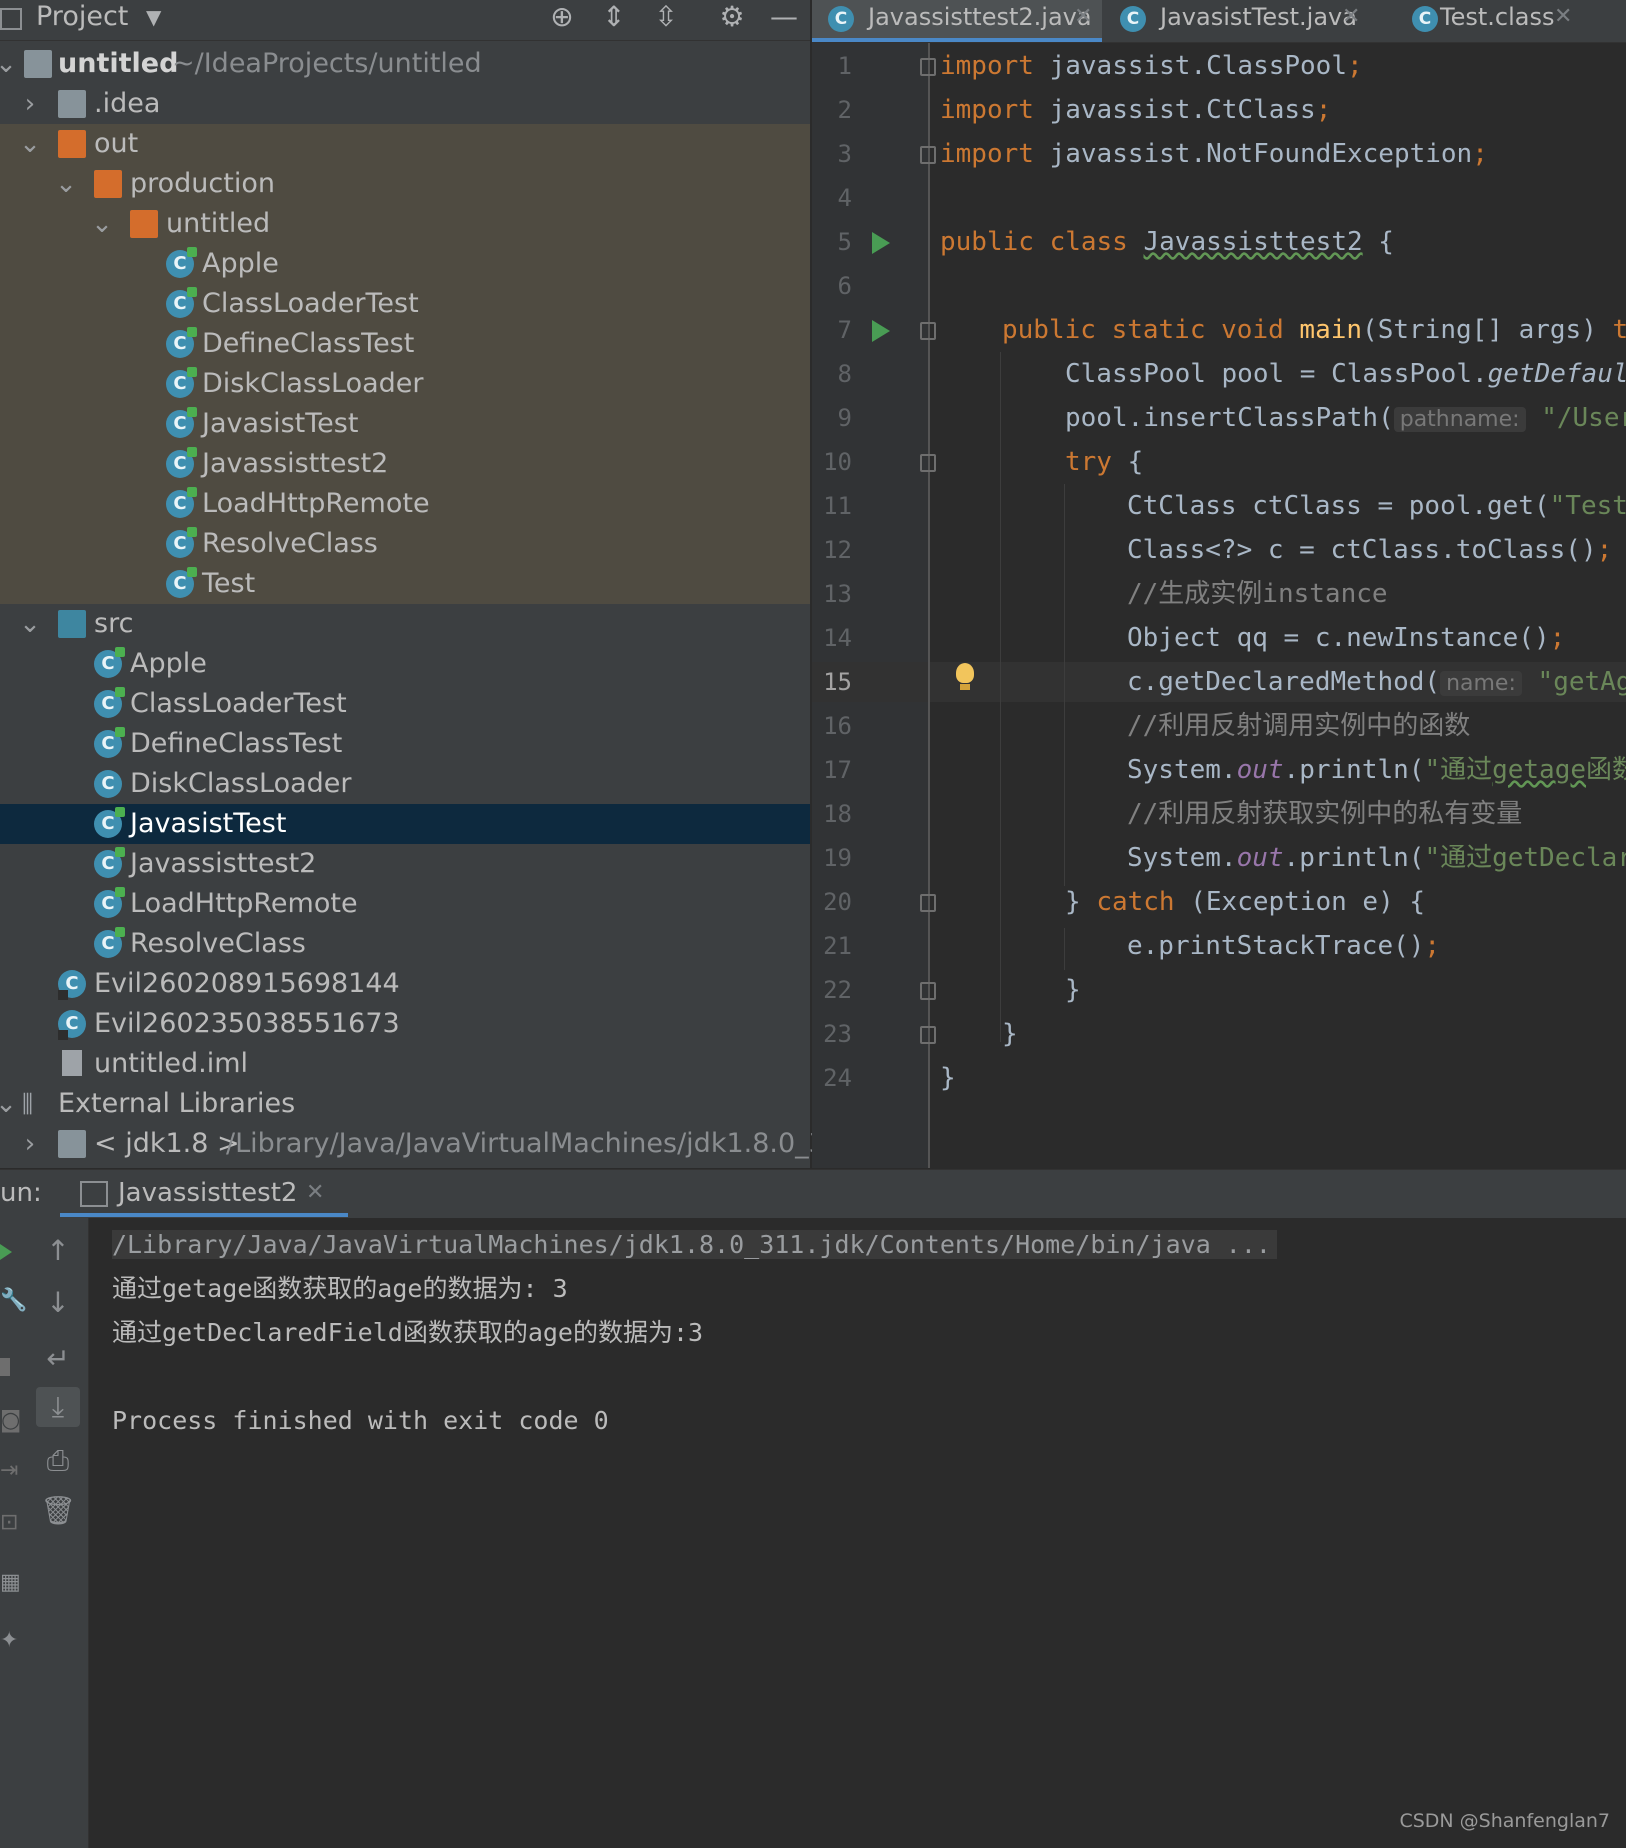 This screenshot has height=1848, width=1626. What do you see at coordinates (1345, 418) in the screenshot?
I see `code-line: pool.insertClassPath(pathname: "/User` at bounding box center [1345, 418].